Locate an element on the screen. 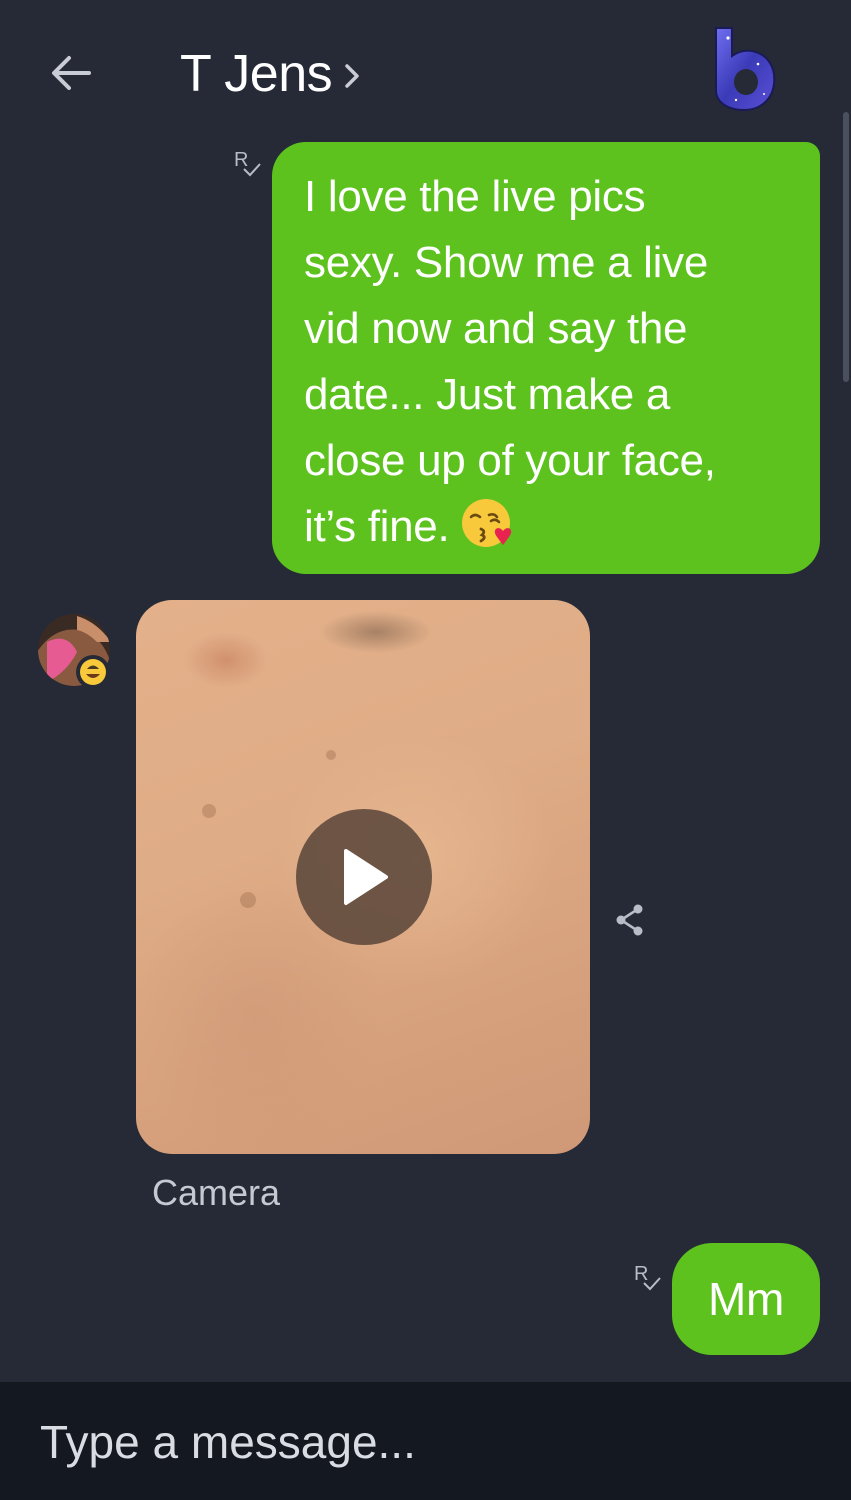 The height and width of the screenshot is (1500, 851). face-blowing-a-kiss-icon is located at coordinates (487, 523).